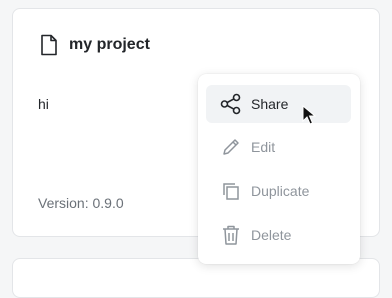 The height and width of the screenshot is (298, 392). What do you see at coordinates (231, 104) in the screenshot?
I see `share-icon` at bounding box center [231, 104].